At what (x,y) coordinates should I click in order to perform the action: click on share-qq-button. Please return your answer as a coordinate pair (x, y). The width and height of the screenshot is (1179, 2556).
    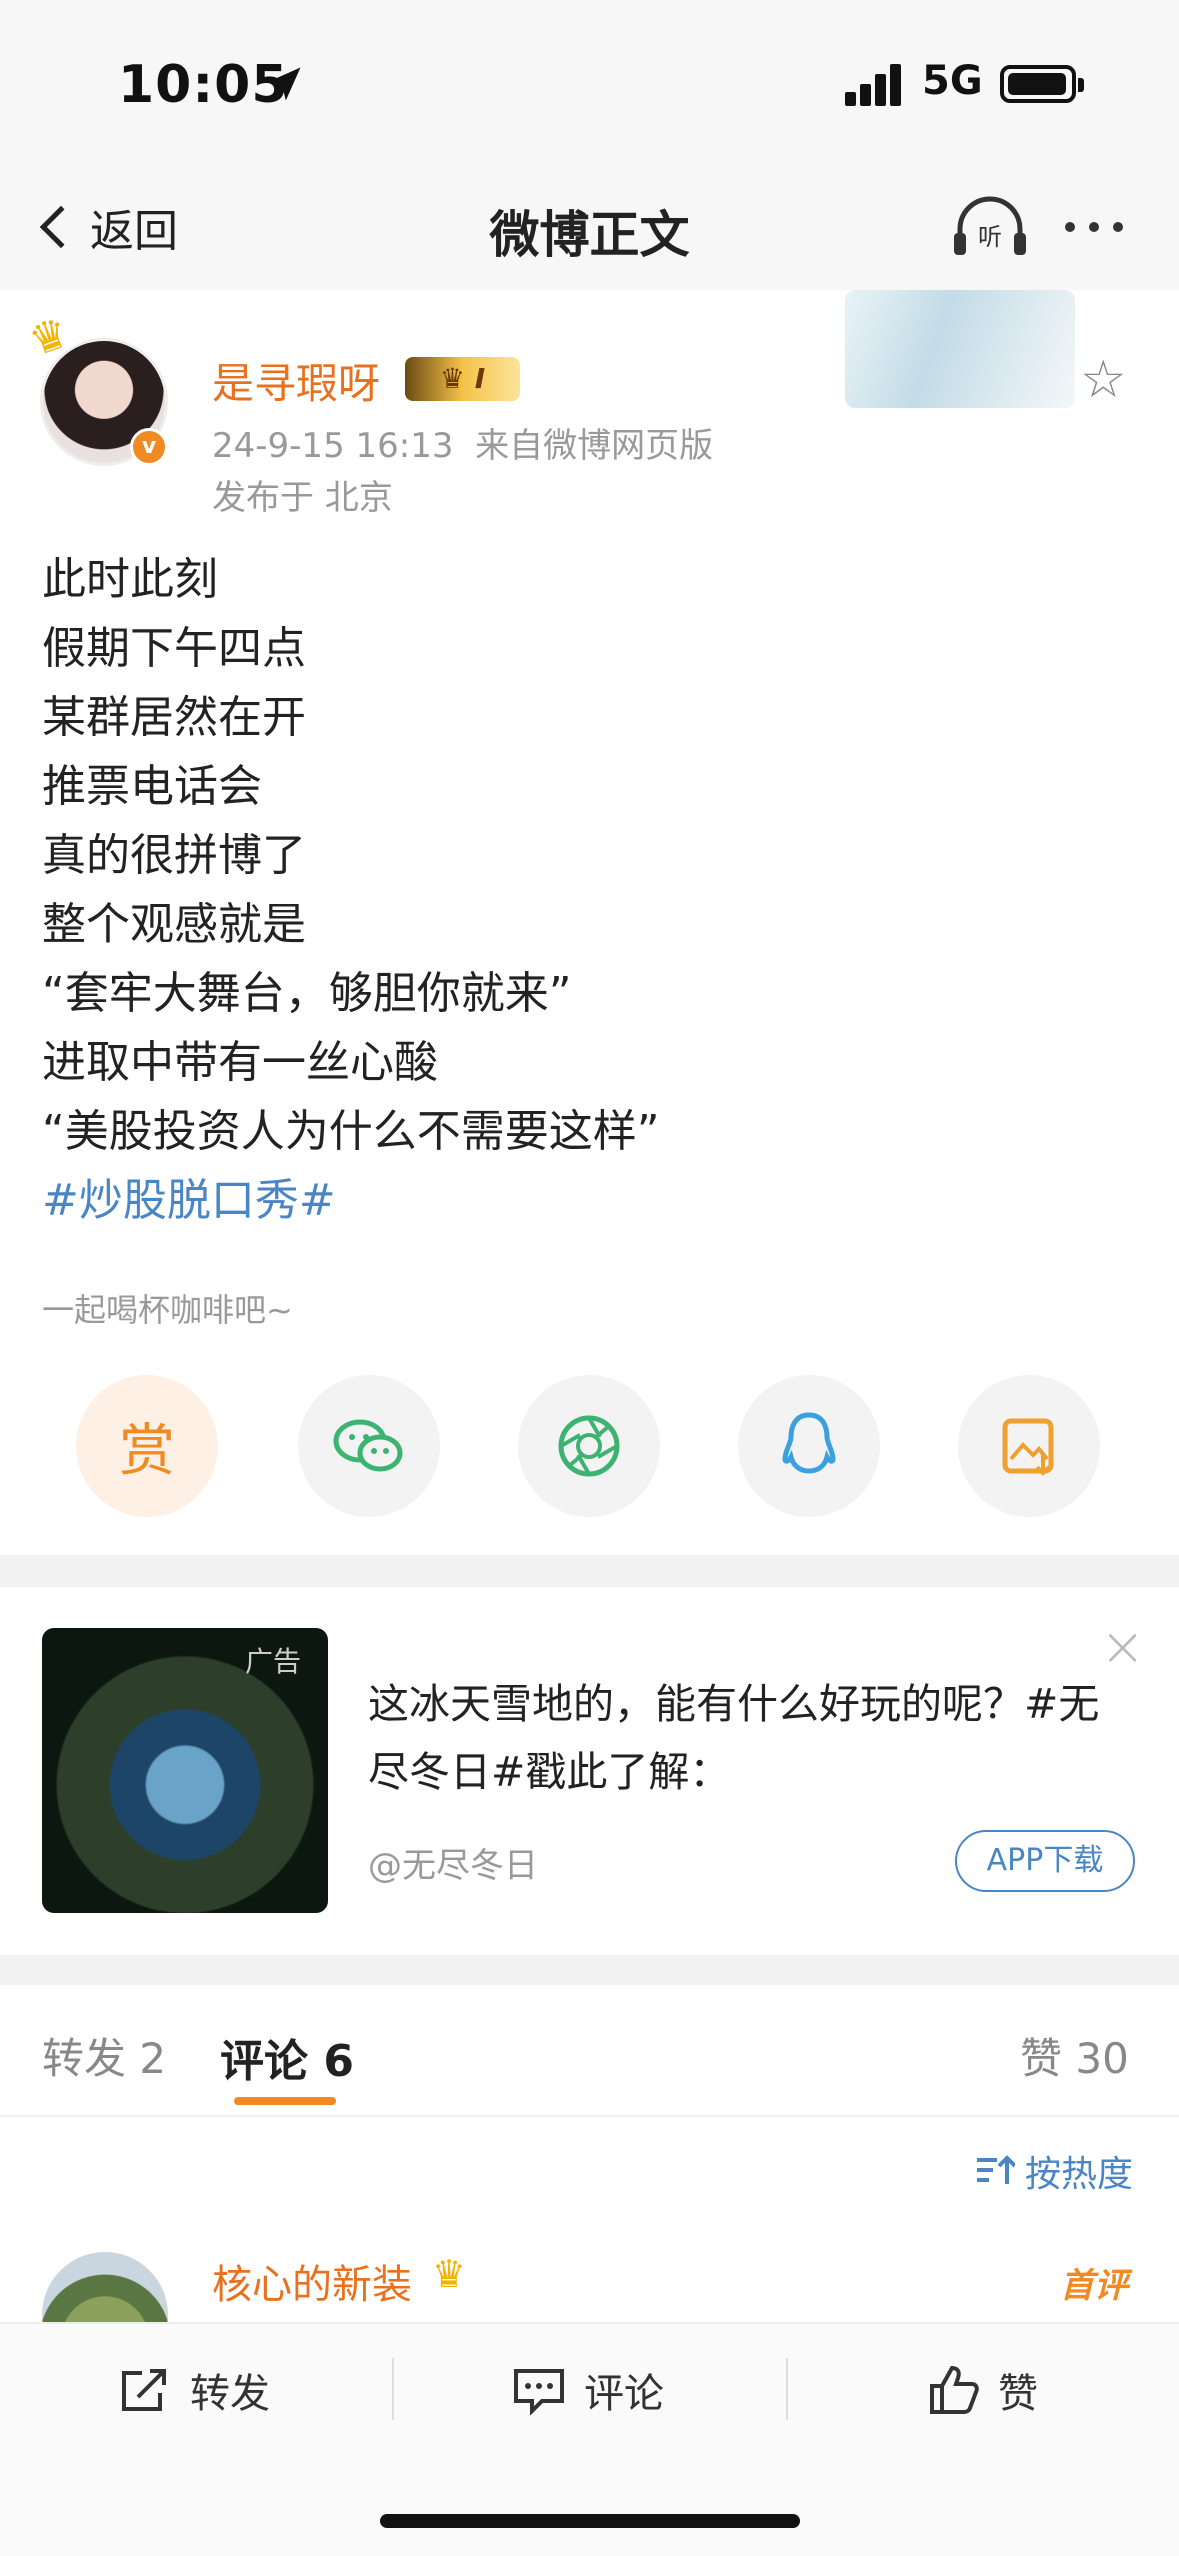
    Looking at the image, I should click on (809, 1446).